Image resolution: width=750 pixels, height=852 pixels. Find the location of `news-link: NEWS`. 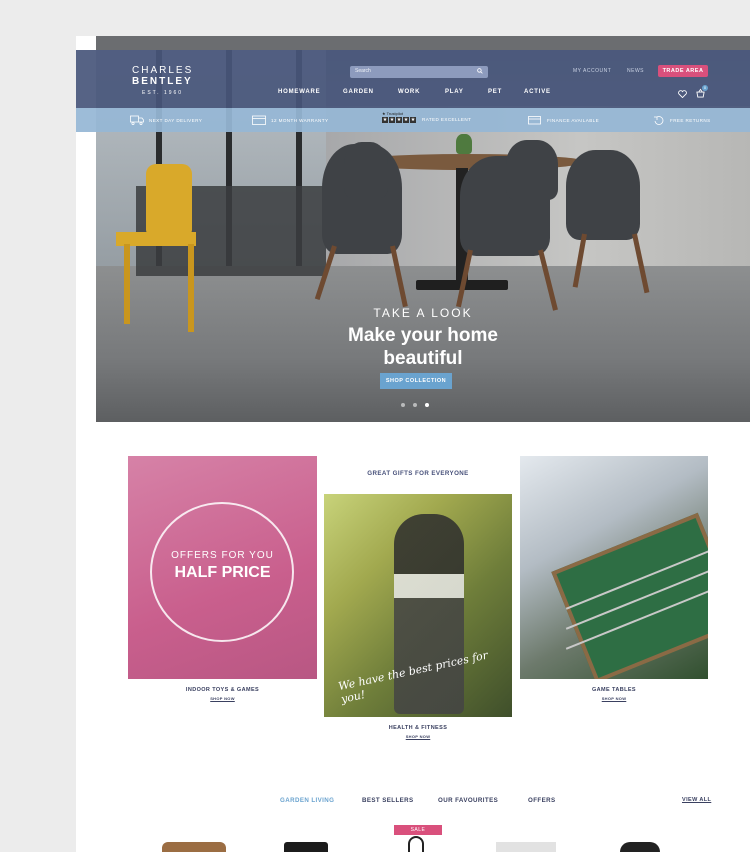

news-link: NEWS is located at coordinates (635, 71).